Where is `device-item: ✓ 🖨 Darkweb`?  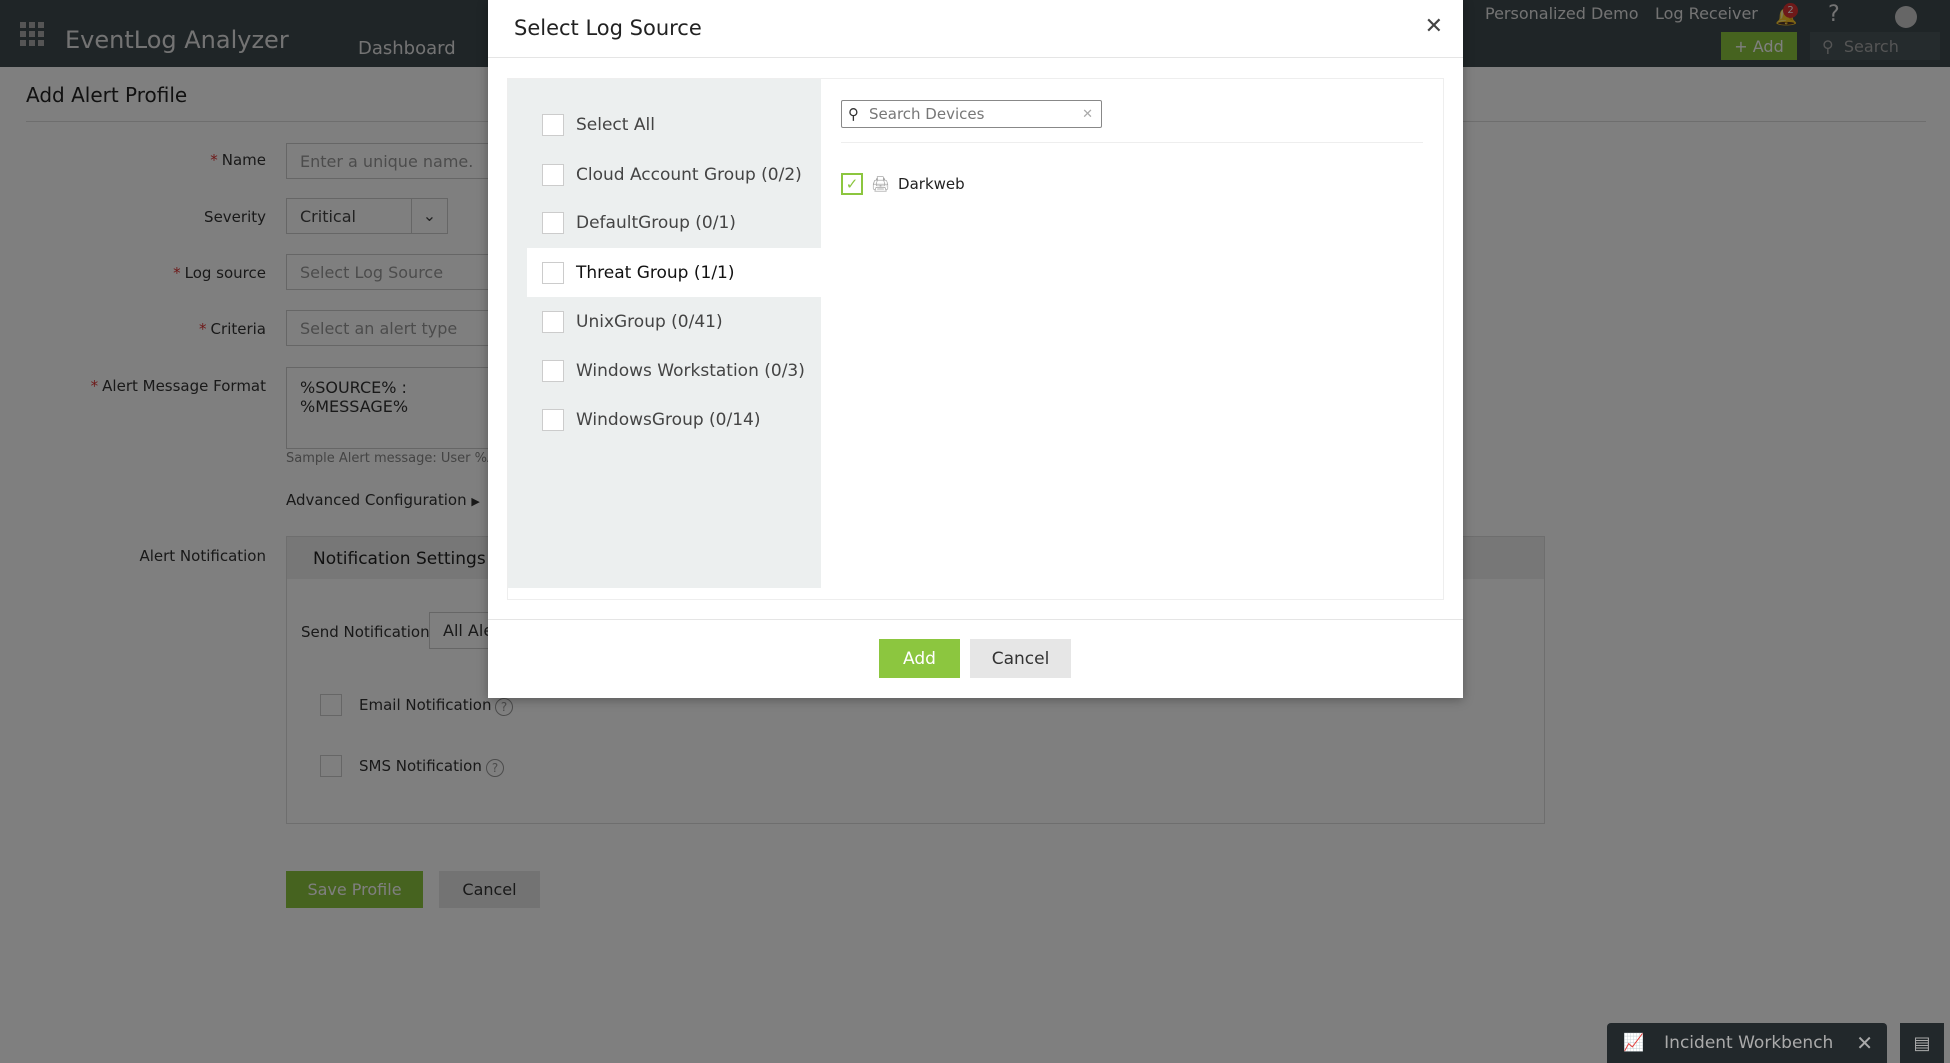
device-item: ✓ 🖨 Darkweb is located at coordinates (903, 184).